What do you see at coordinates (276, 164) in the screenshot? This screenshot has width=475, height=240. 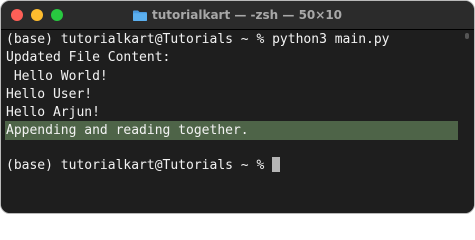 I see `text-cursor` at bounding box center [276, 164].